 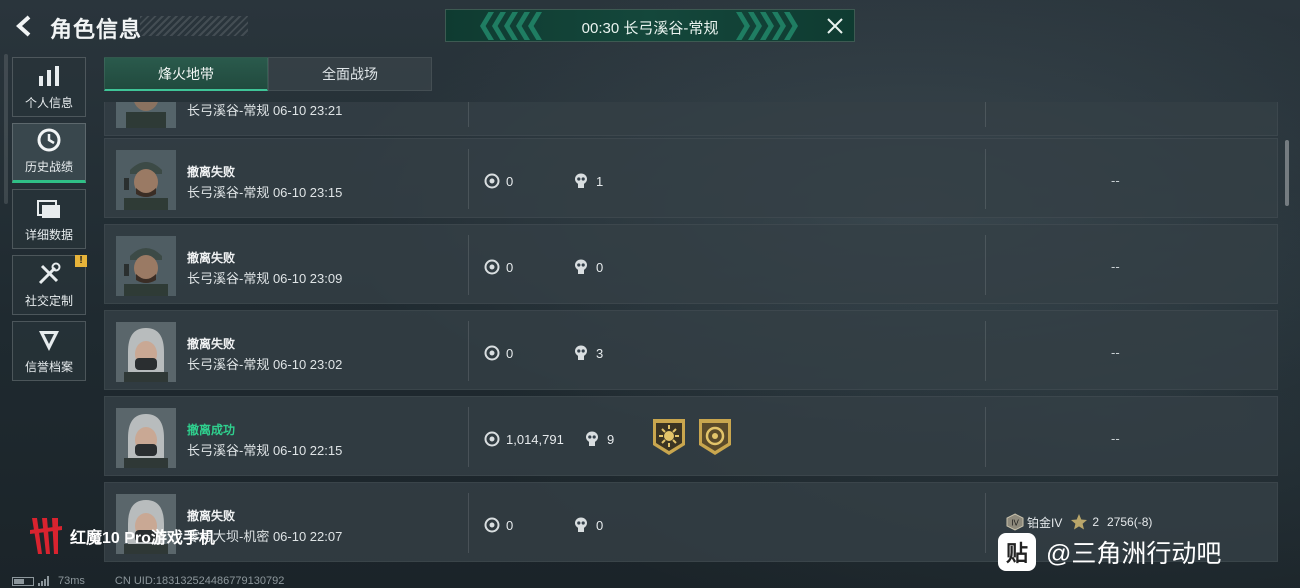 I want to click on uid-text: CN UID:183132524486779130792, so click(x=199, y=581).